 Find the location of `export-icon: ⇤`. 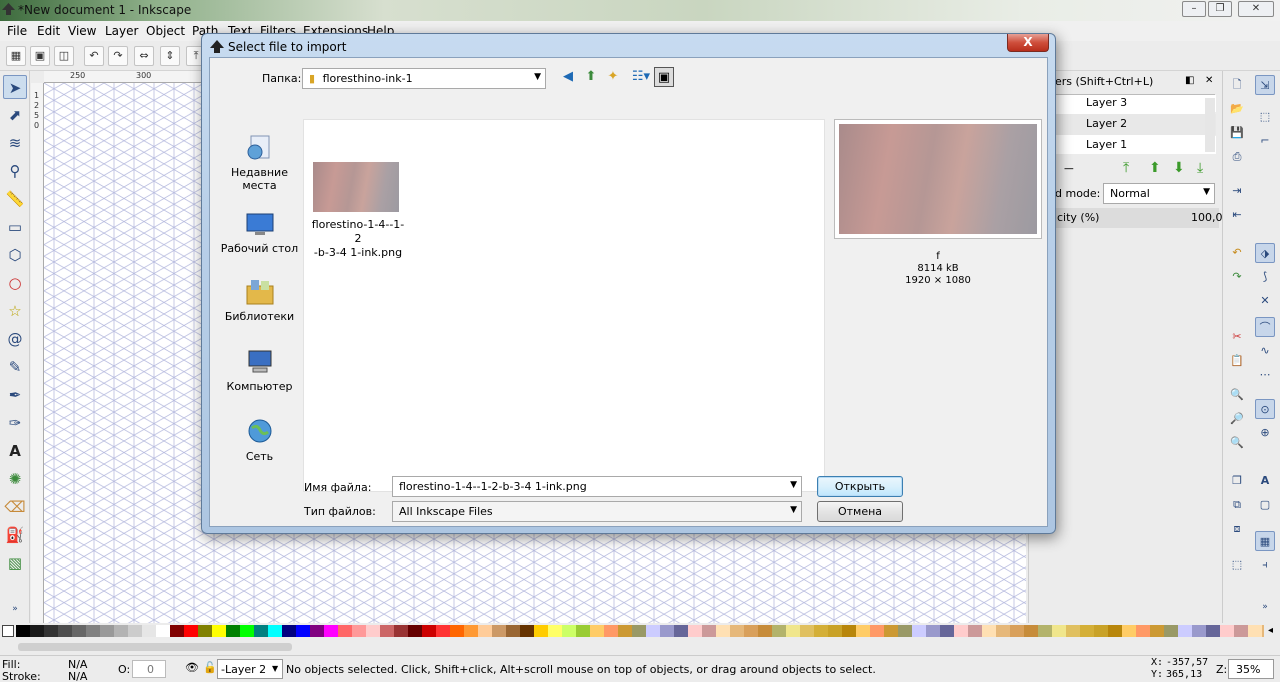

export-icon: ⇤ is located at coordinates (1237, 215).